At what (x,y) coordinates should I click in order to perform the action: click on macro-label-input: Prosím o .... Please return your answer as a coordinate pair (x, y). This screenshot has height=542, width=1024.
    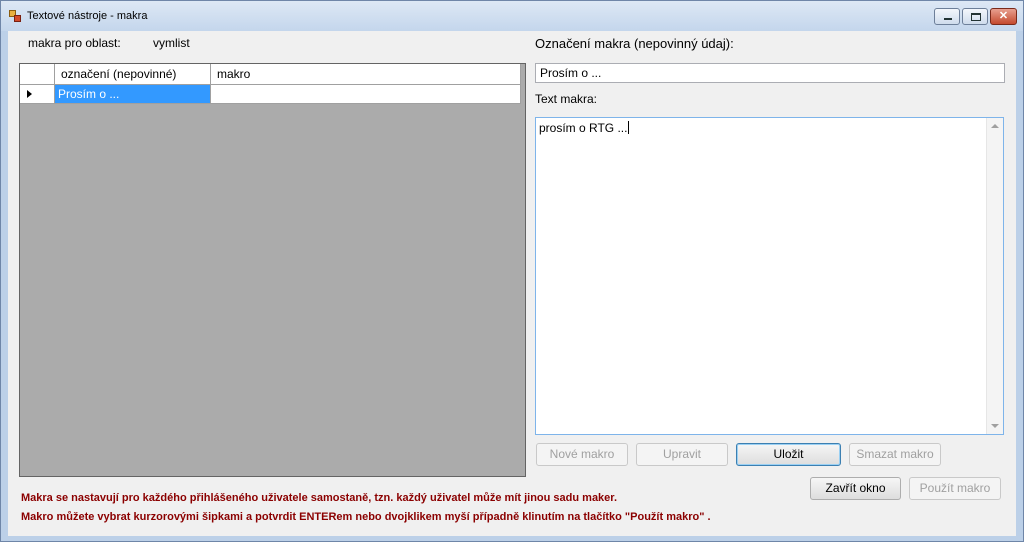
    Looking at the image, I should click on (770, 73).